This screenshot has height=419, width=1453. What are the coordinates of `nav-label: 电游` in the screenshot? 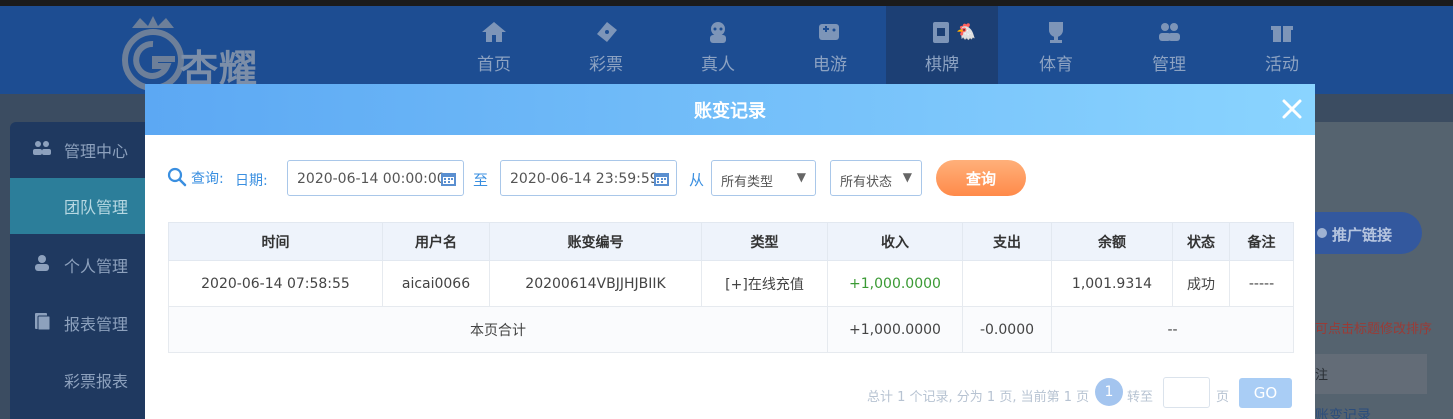 It's located at (830, 65).